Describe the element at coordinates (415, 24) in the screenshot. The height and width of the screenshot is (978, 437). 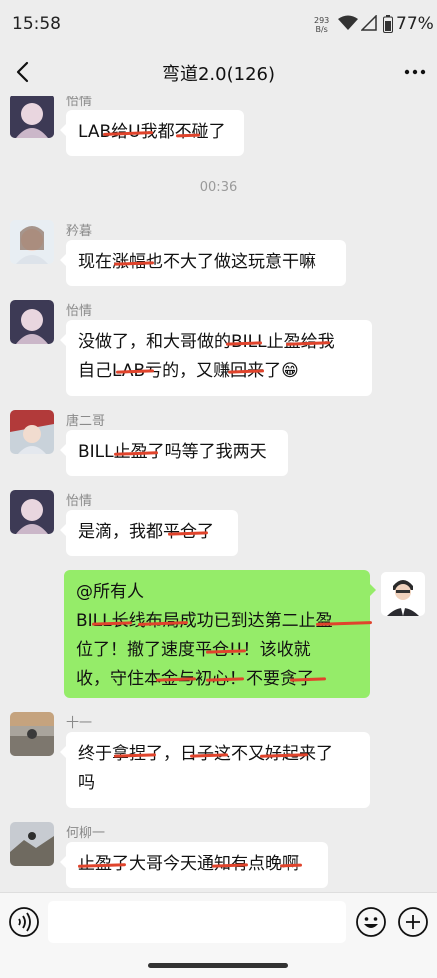
I see `battery-percent: 77%` at that location.